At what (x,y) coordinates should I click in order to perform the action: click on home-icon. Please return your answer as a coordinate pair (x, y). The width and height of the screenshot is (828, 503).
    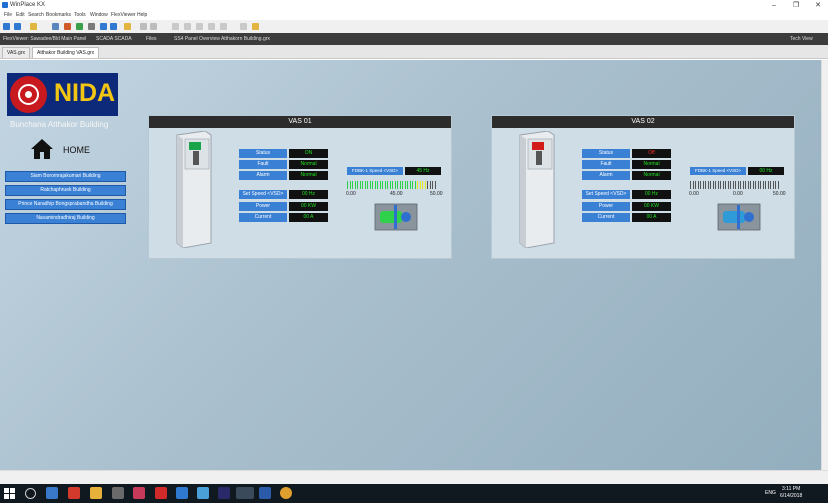
    Looking at the image, I should click on (42, 149).